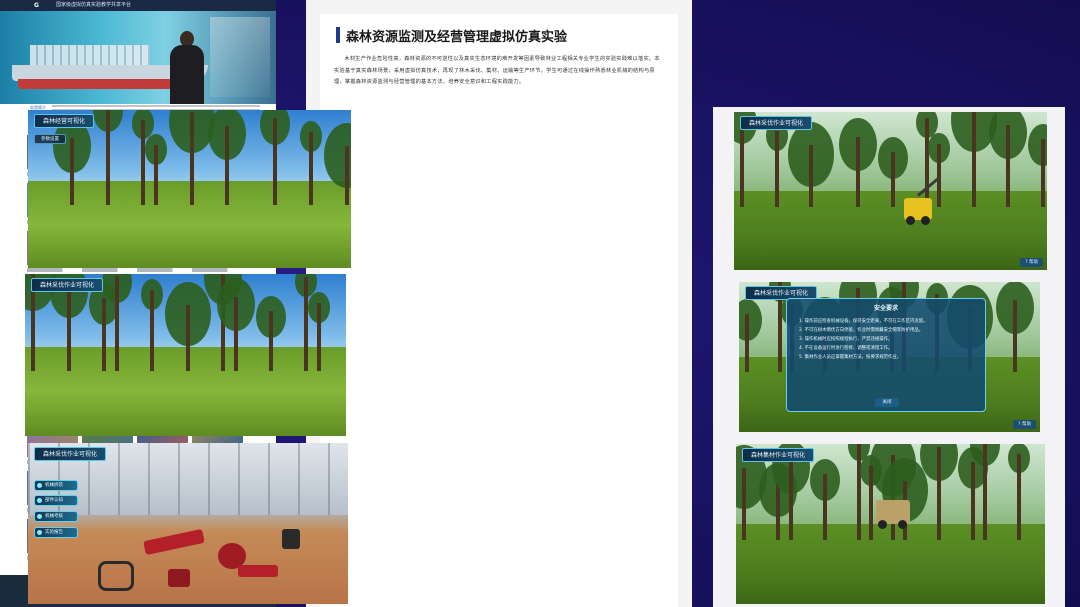 This screenshot has width=1080, height=607. I want to click on tool-menu-assessment: 机械考核, so click(56, 516).